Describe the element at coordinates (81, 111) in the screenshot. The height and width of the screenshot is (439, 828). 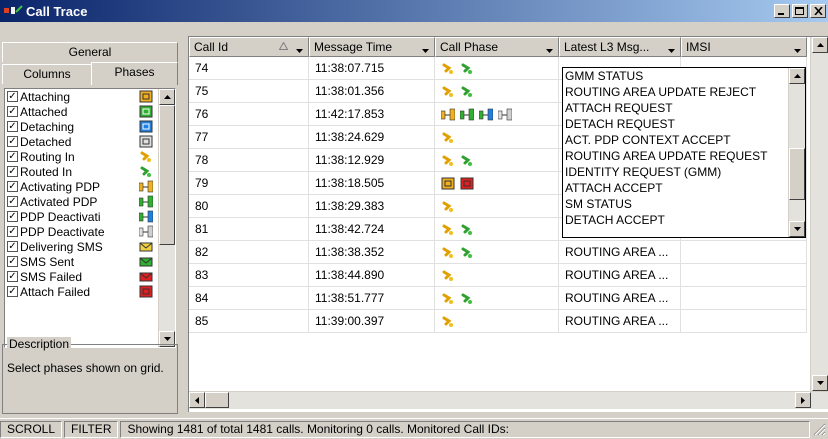
I see `phase-item: ✓ Attached` at that location.